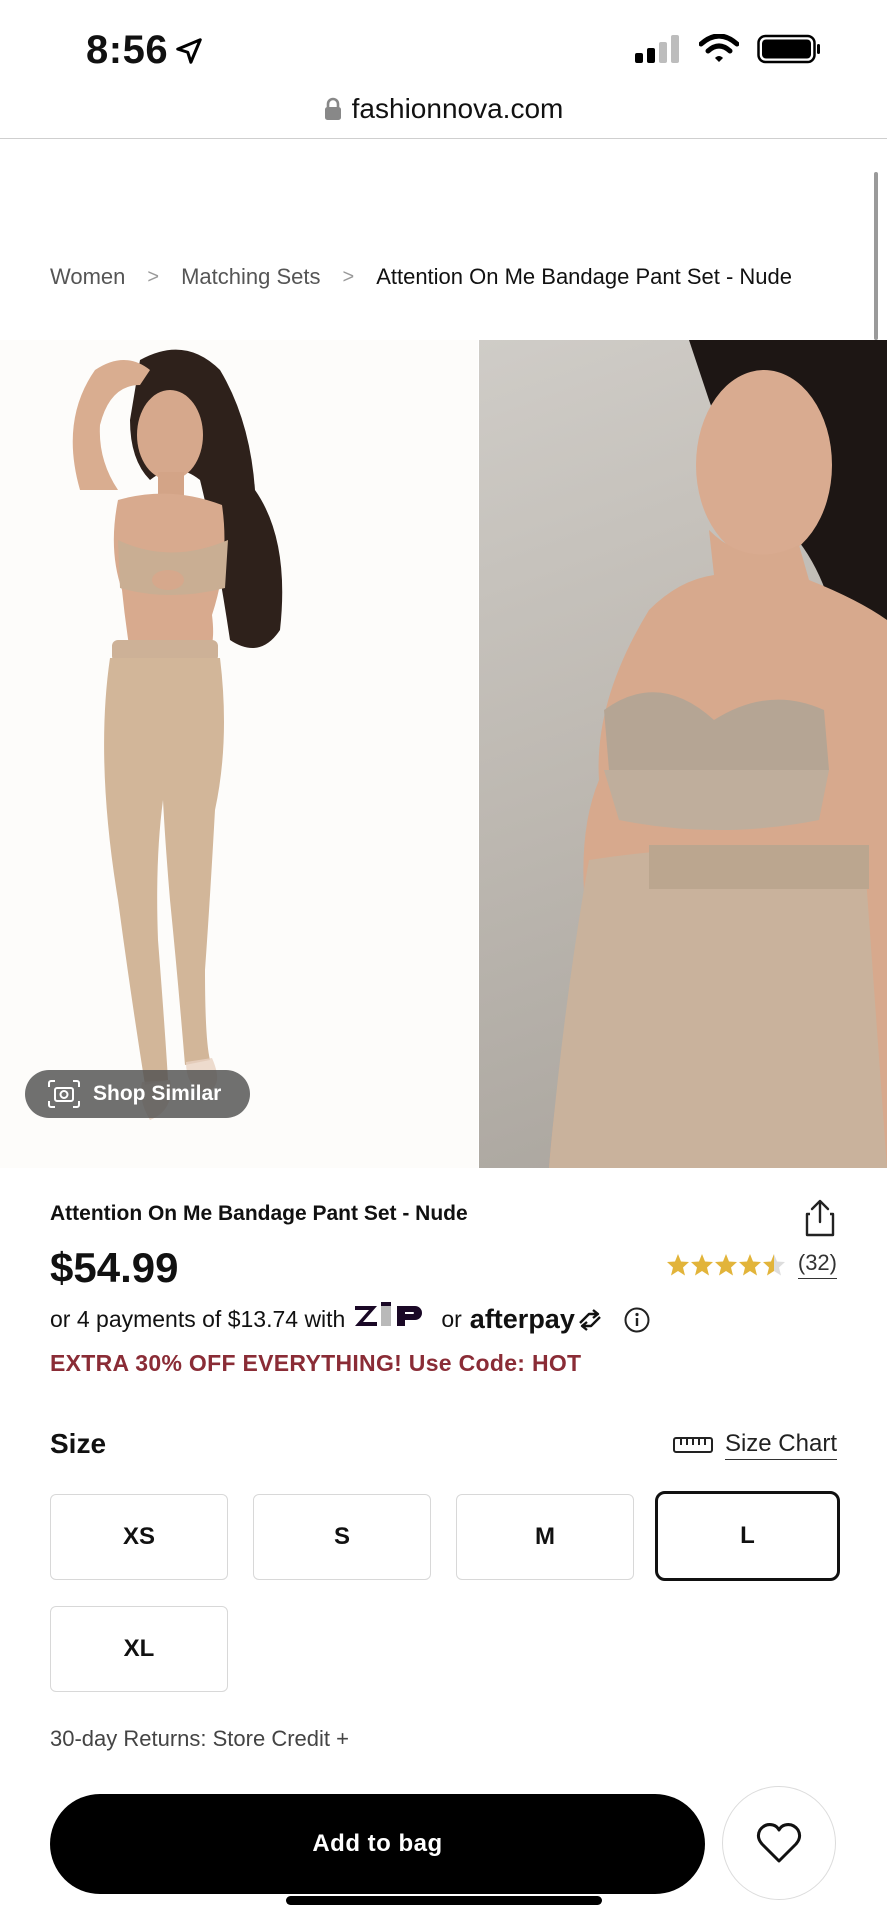 The height and width of the screenshot is (1920, 887). What do you see at coordinates (177, 734) in the screenshot?
I see `model-illustration-front` at bounding box center [177, 734].